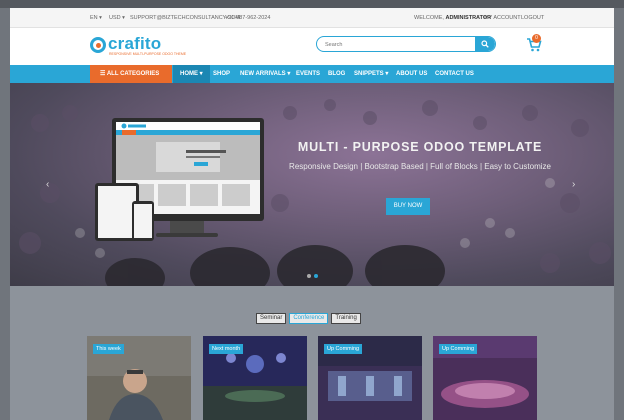  What do you see at coordinates (185, 18) in the screenshot?
I see `support-email: SUPPORT@BIZTECHCONSULTANCY.COM` at bounding box center [185, 18].